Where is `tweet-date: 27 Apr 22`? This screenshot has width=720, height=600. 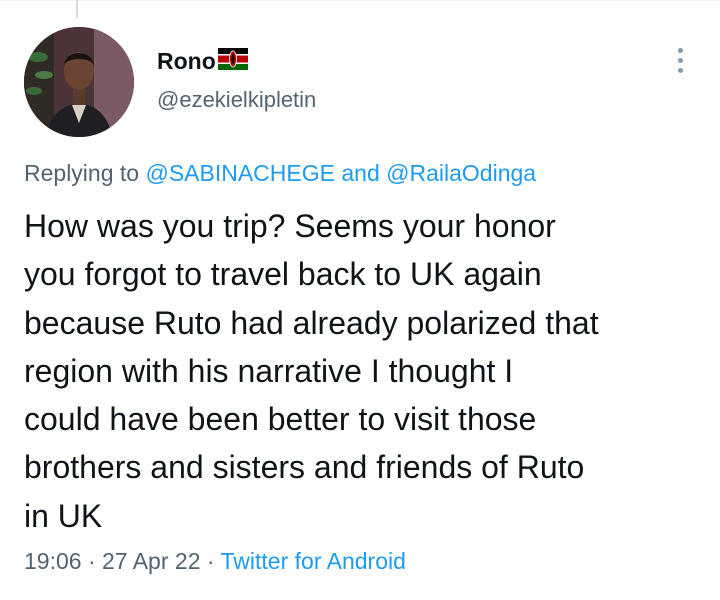 tweet-date: 27 Apr 22 is located at coordinates (151, 561).